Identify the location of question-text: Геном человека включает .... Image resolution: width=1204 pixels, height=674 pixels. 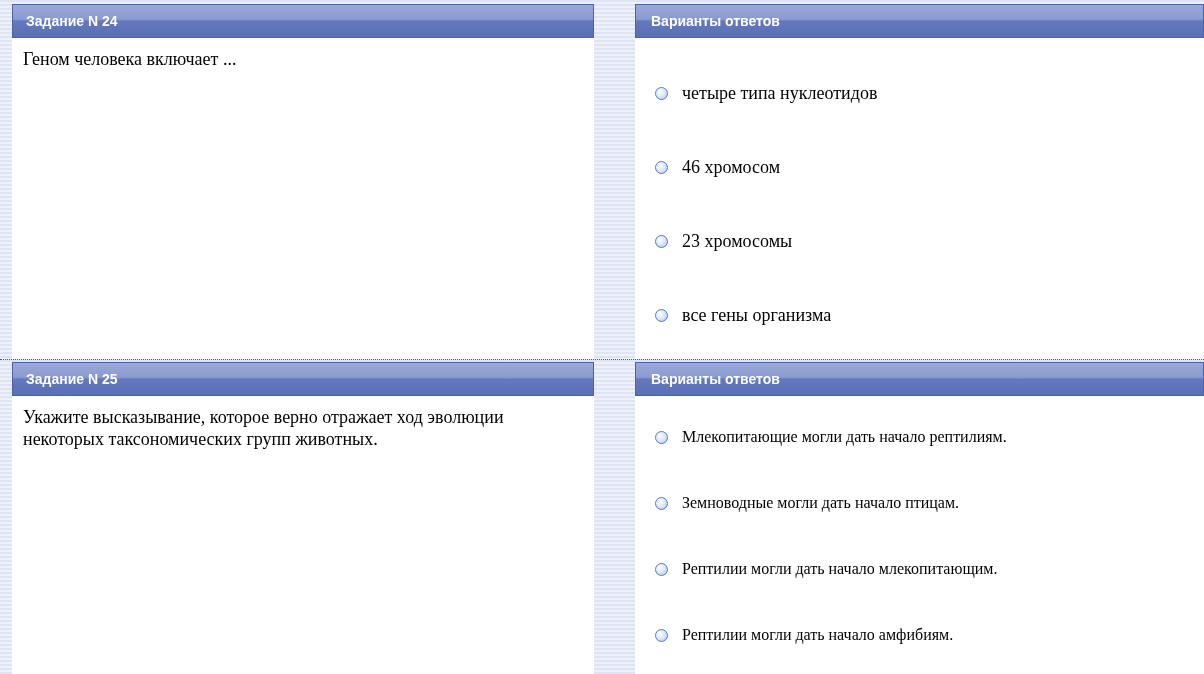
(130, 59).